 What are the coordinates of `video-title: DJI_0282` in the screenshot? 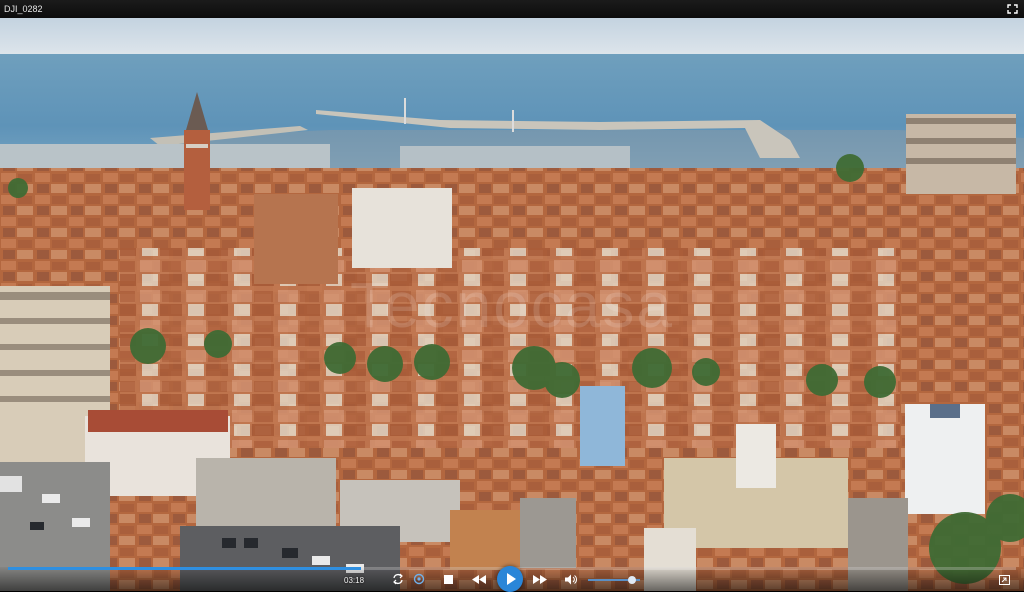 It's located at (23, 9).